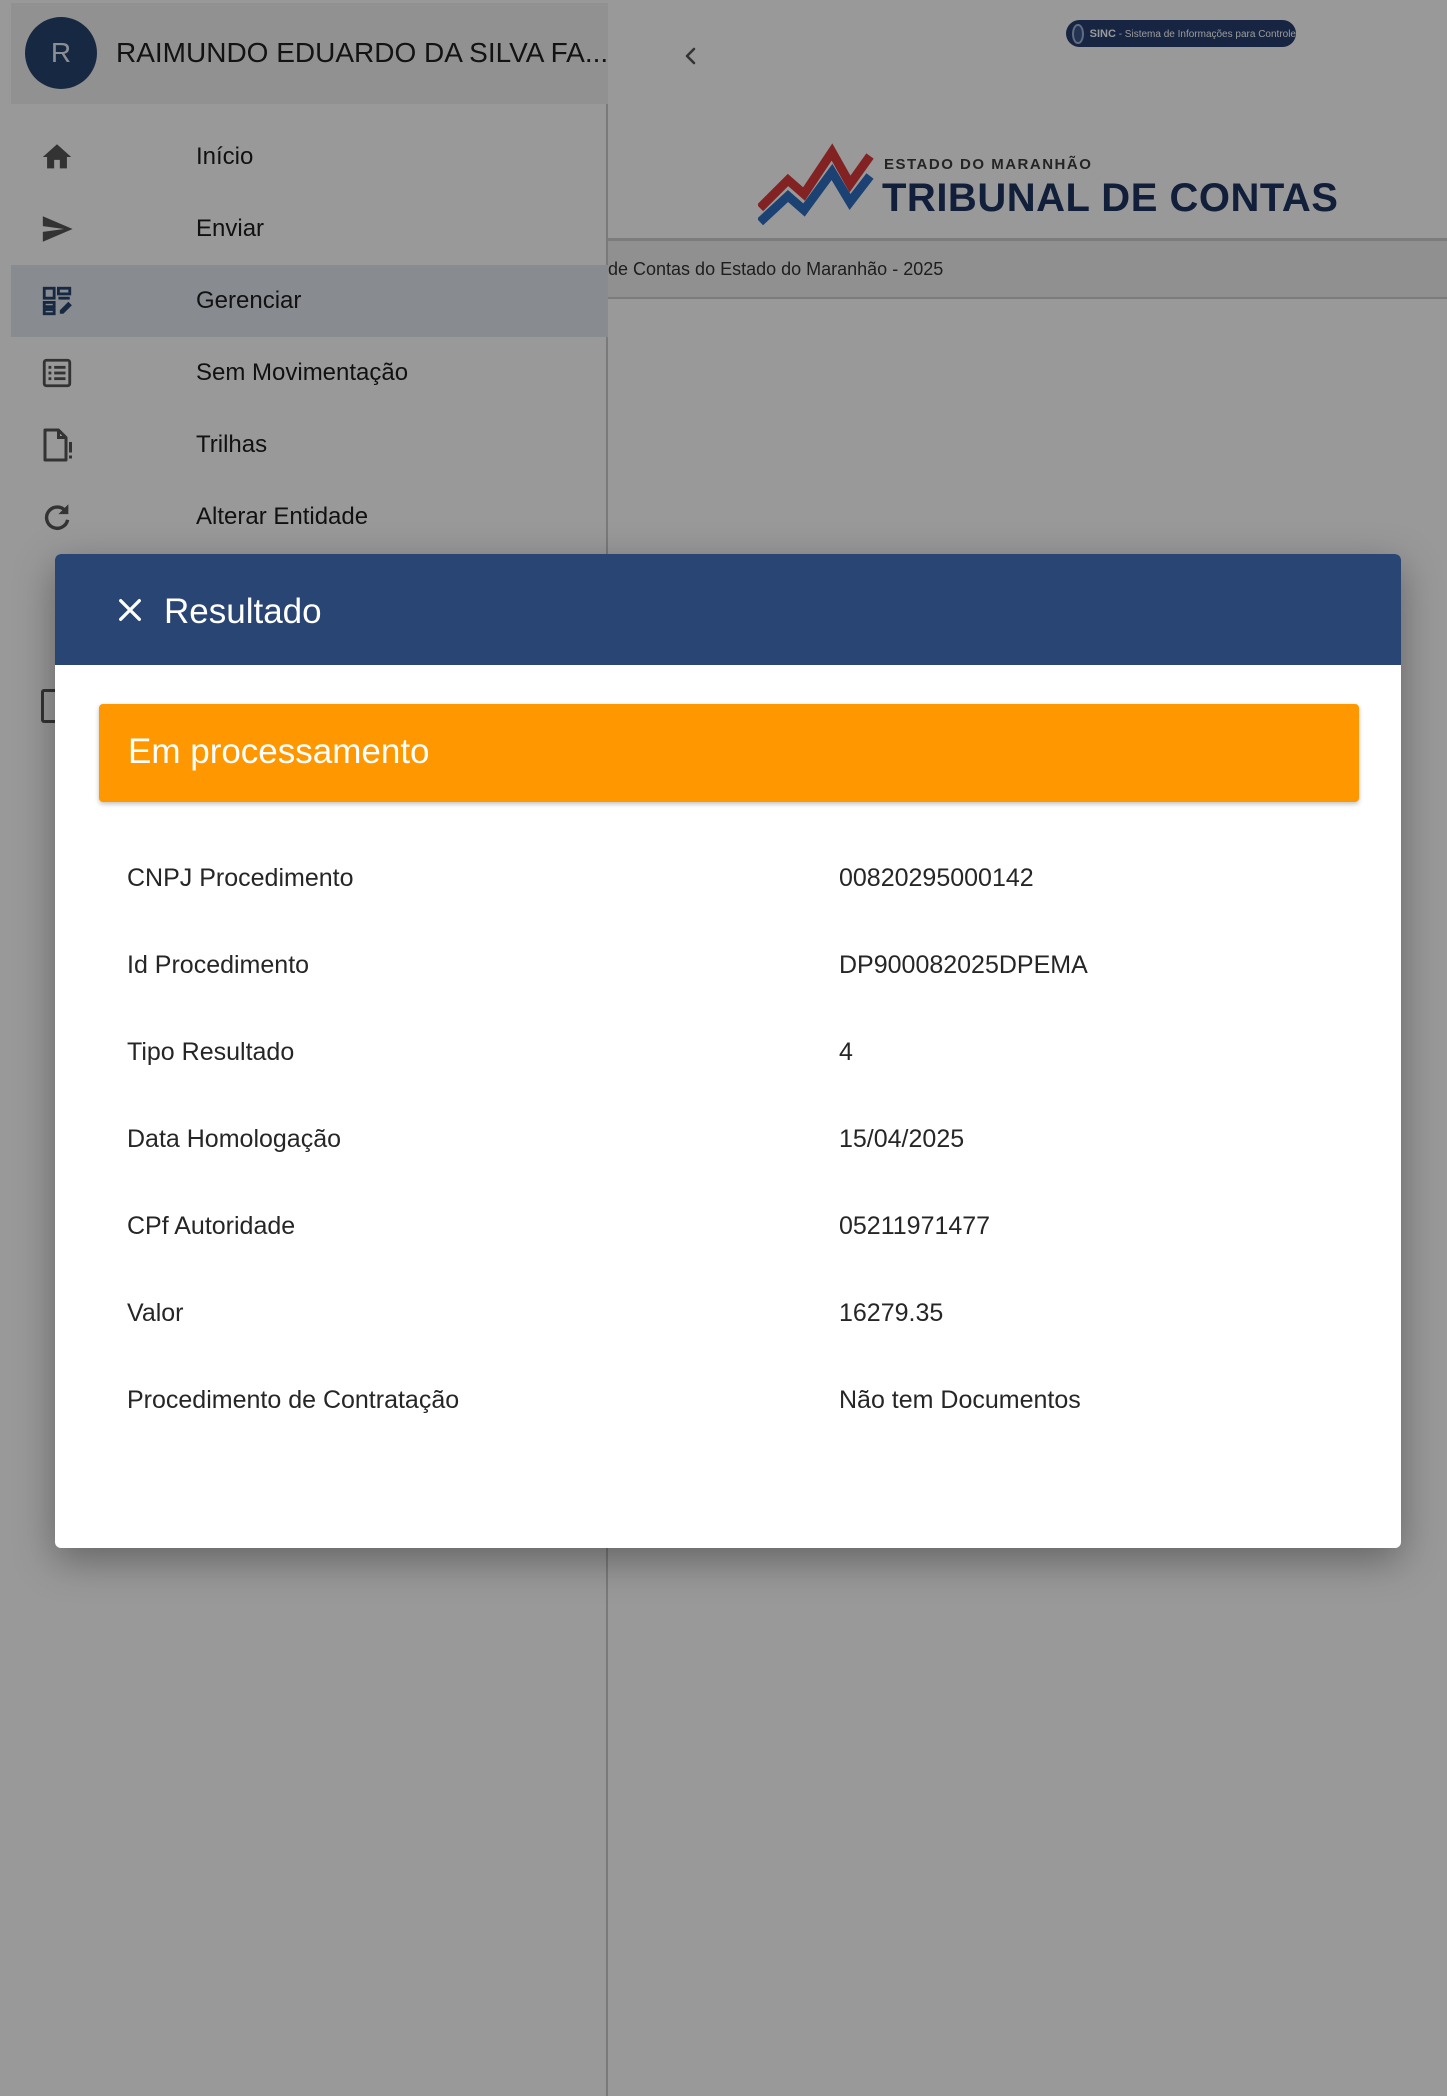 This screenshot has height=2096, width=1447. I want to click on close-button, so click(130, 610).